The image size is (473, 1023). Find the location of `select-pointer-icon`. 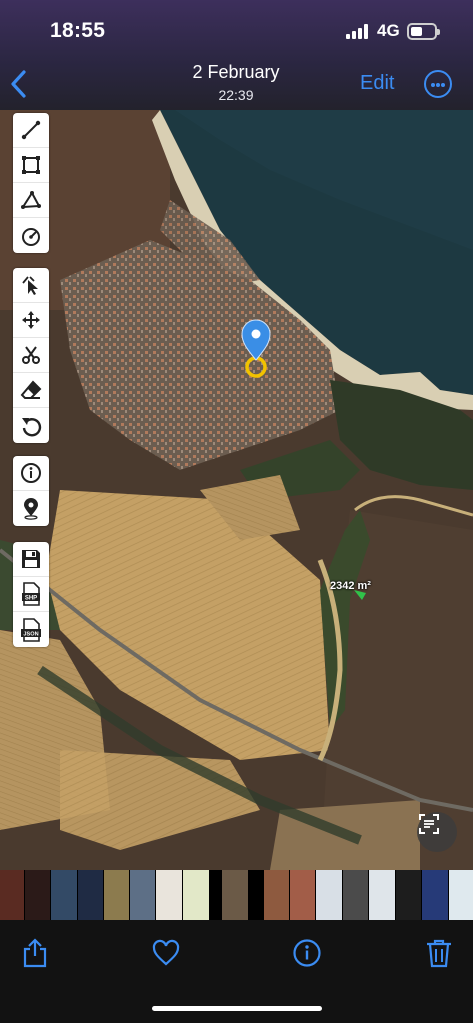

select-pointer-icon is located at coordinates (31, 285).